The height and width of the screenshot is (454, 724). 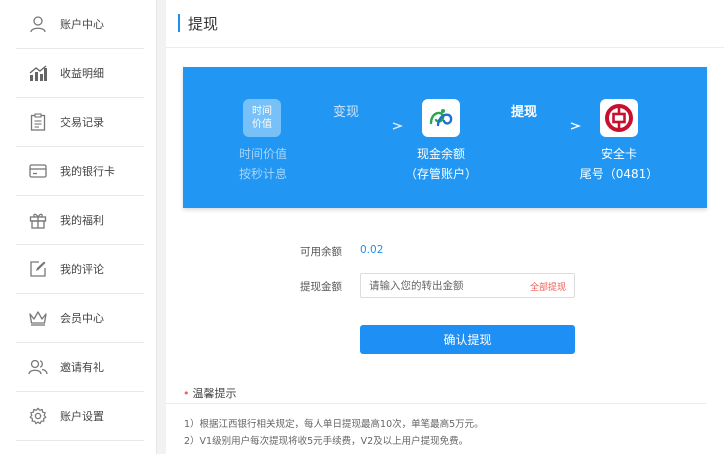 What do you see at coordinates (524, 112) in the screenshot?
I see `withdraw-arrow-label: 提现` at bounding box center [524, 112].